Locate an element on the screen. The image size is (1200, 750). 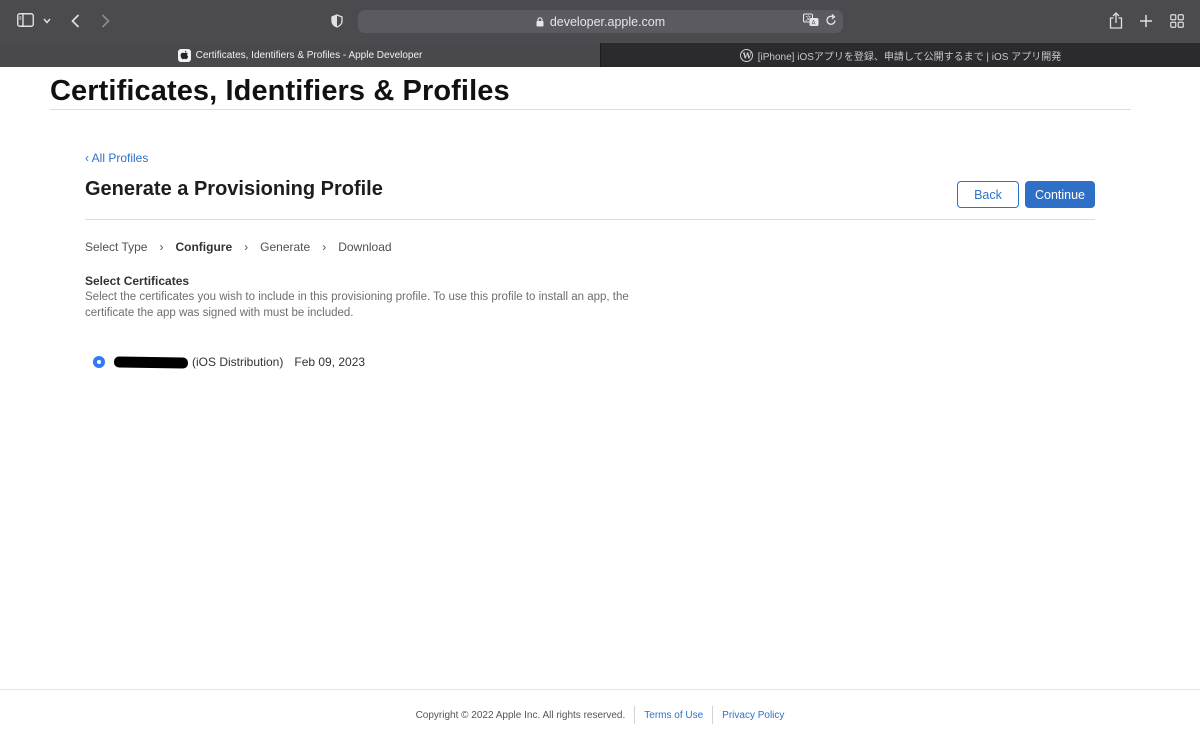
select-certificates-heading: Select Certificates is located at coordinates (137, 281).